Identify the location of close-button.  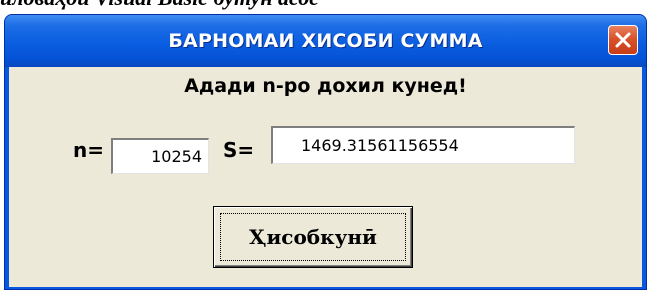
(623, 40).